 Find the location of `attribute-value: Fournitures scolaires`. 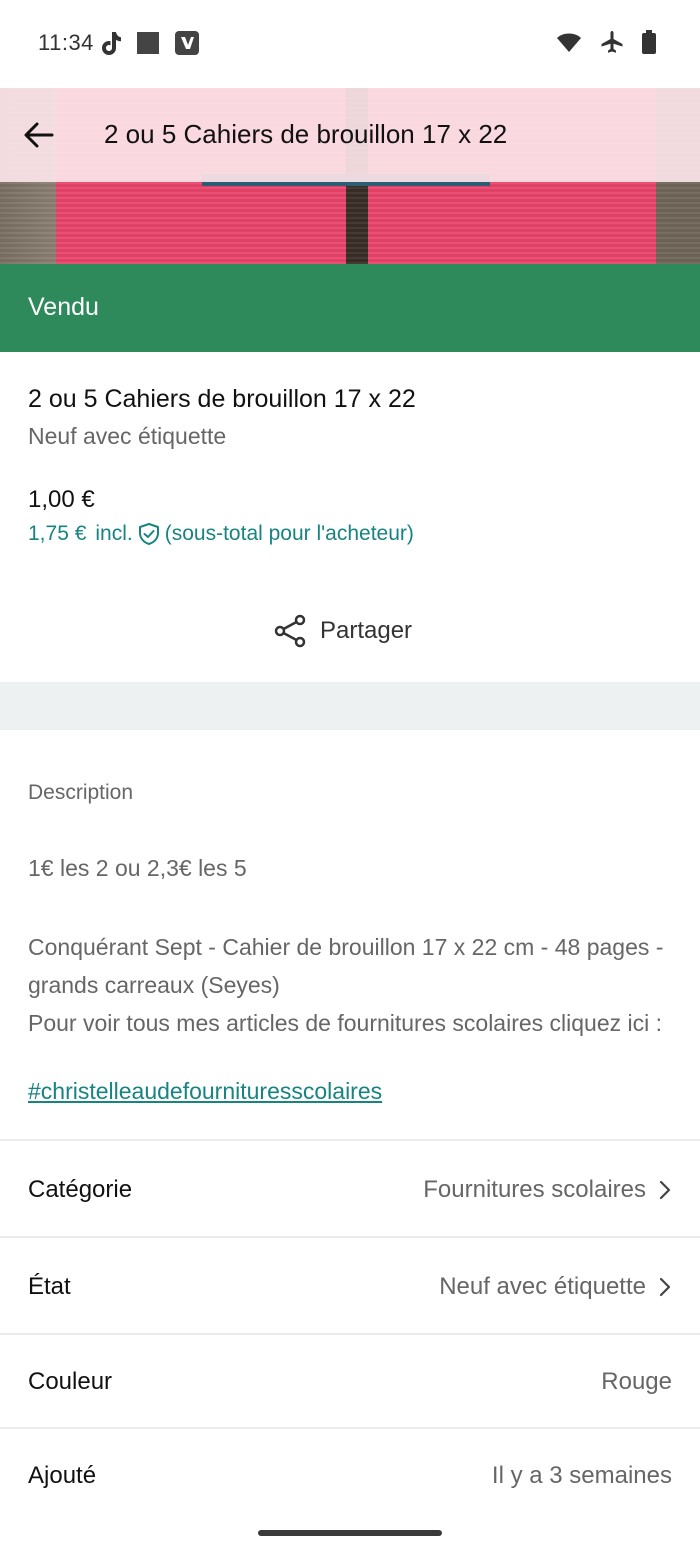

attribute-value: Fournitures scolaires is located at coordinates (547, 1190).